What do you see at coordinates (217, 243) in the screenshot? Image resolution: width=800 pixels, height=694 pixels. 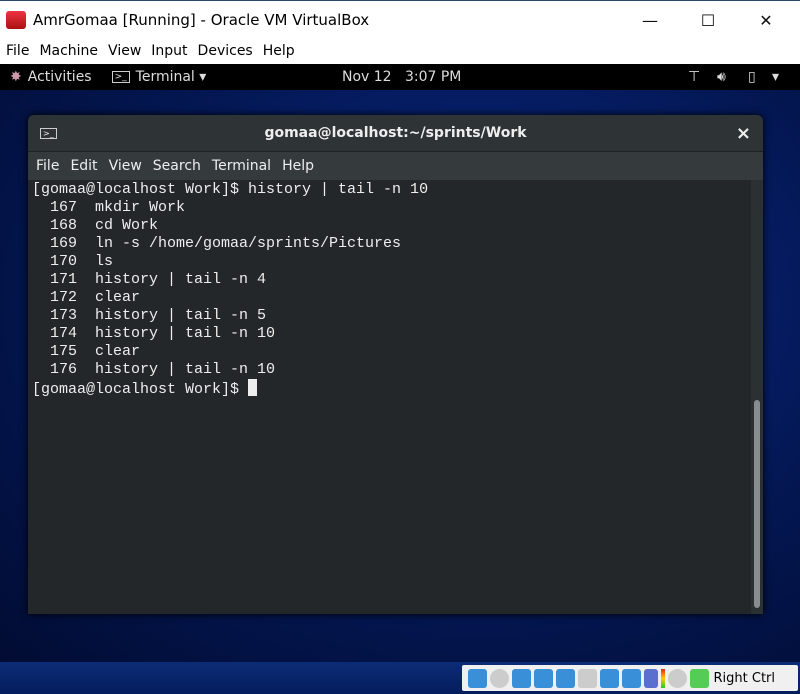 I see `terminal-line: 169 ln -s /home/gomaa/sprints/Pictures` at bounding box center [217, 243].